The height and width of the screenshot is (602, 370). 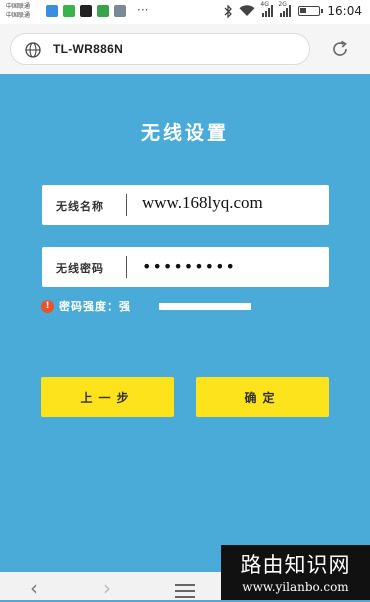 I want to click on address-bar: TL-WR886N, so click(x=160, y=49).